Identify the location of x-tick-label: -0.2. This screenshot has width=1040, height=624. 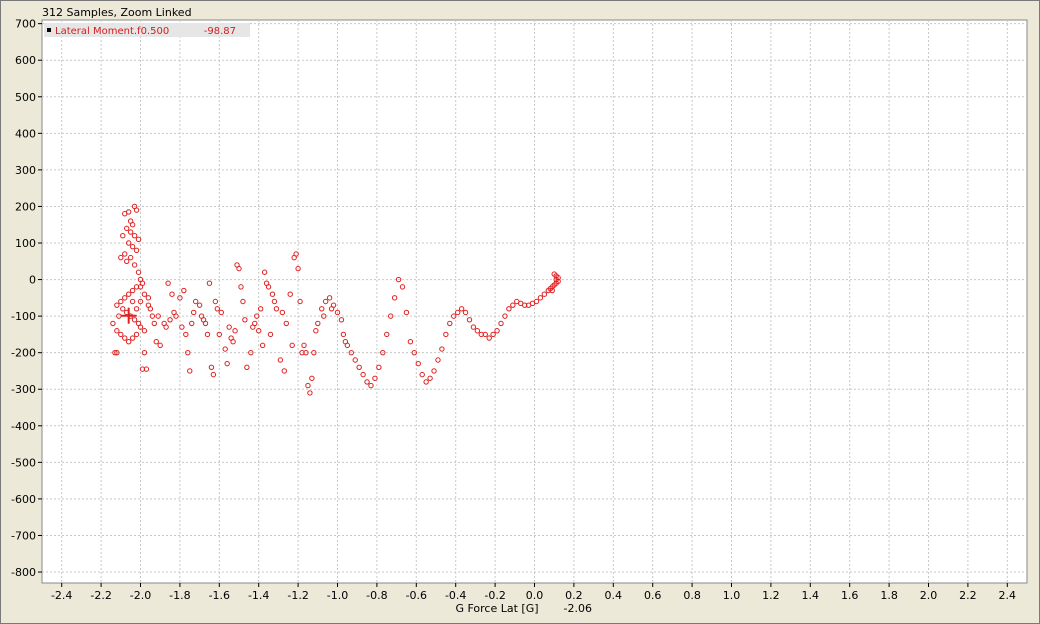
(494, 595).